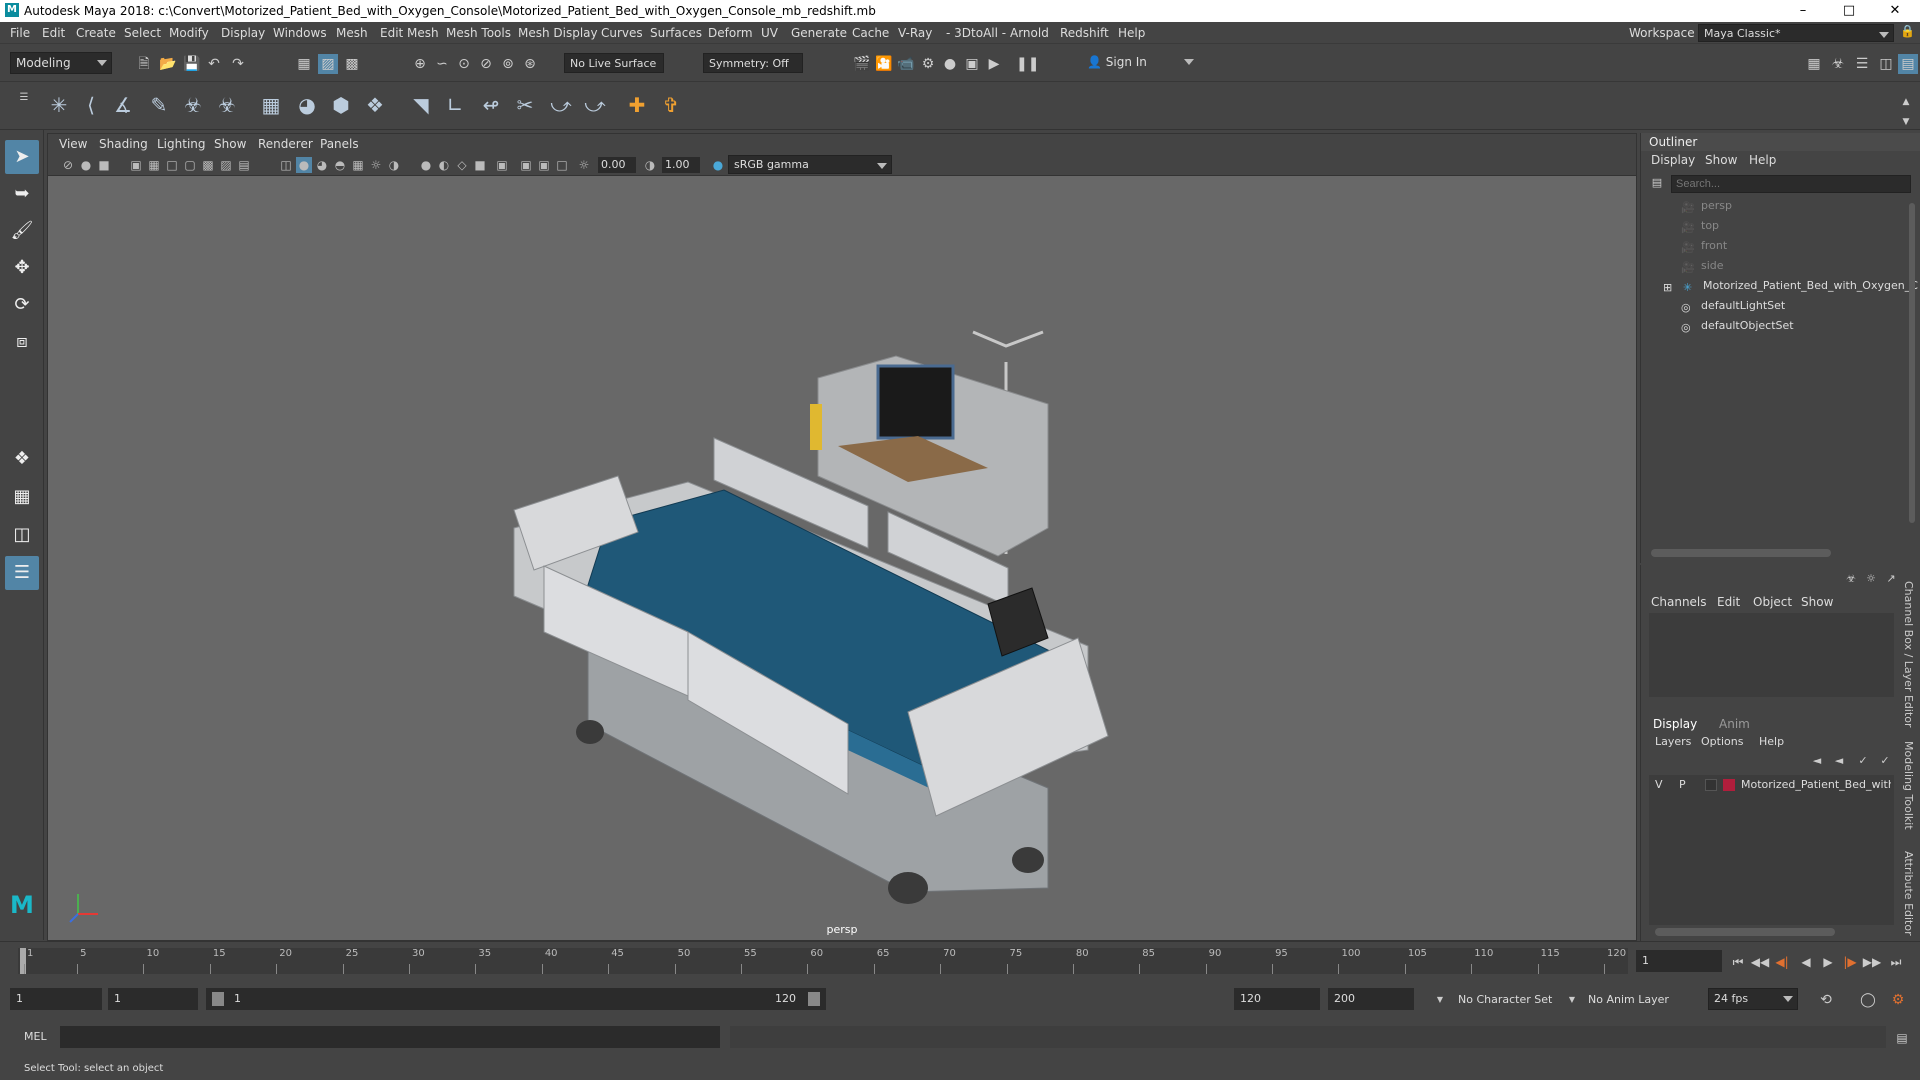 Image resolution: width=1920 pixels, height=1080 pixels. What do you see at coordinates (375, 105) in the screenshot?
I see `poly-torus-icon: ❖` at bounding box center [375, 105].